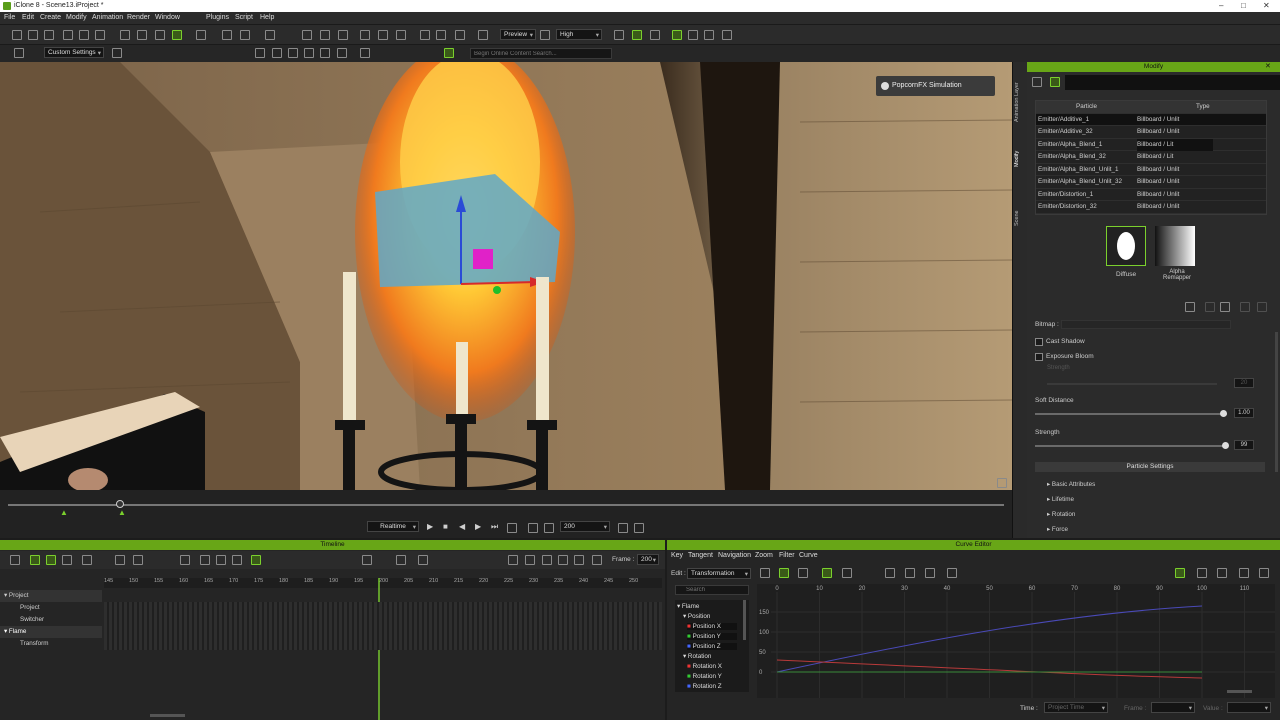 This screenshot has width=1280, height=720. What do you see at coordinates (1151, 157) in the screenshot?
I see `table-row: Emitter/Alpha_Blend_32 Billboard / Lit` at bounding box center [1151, 157].